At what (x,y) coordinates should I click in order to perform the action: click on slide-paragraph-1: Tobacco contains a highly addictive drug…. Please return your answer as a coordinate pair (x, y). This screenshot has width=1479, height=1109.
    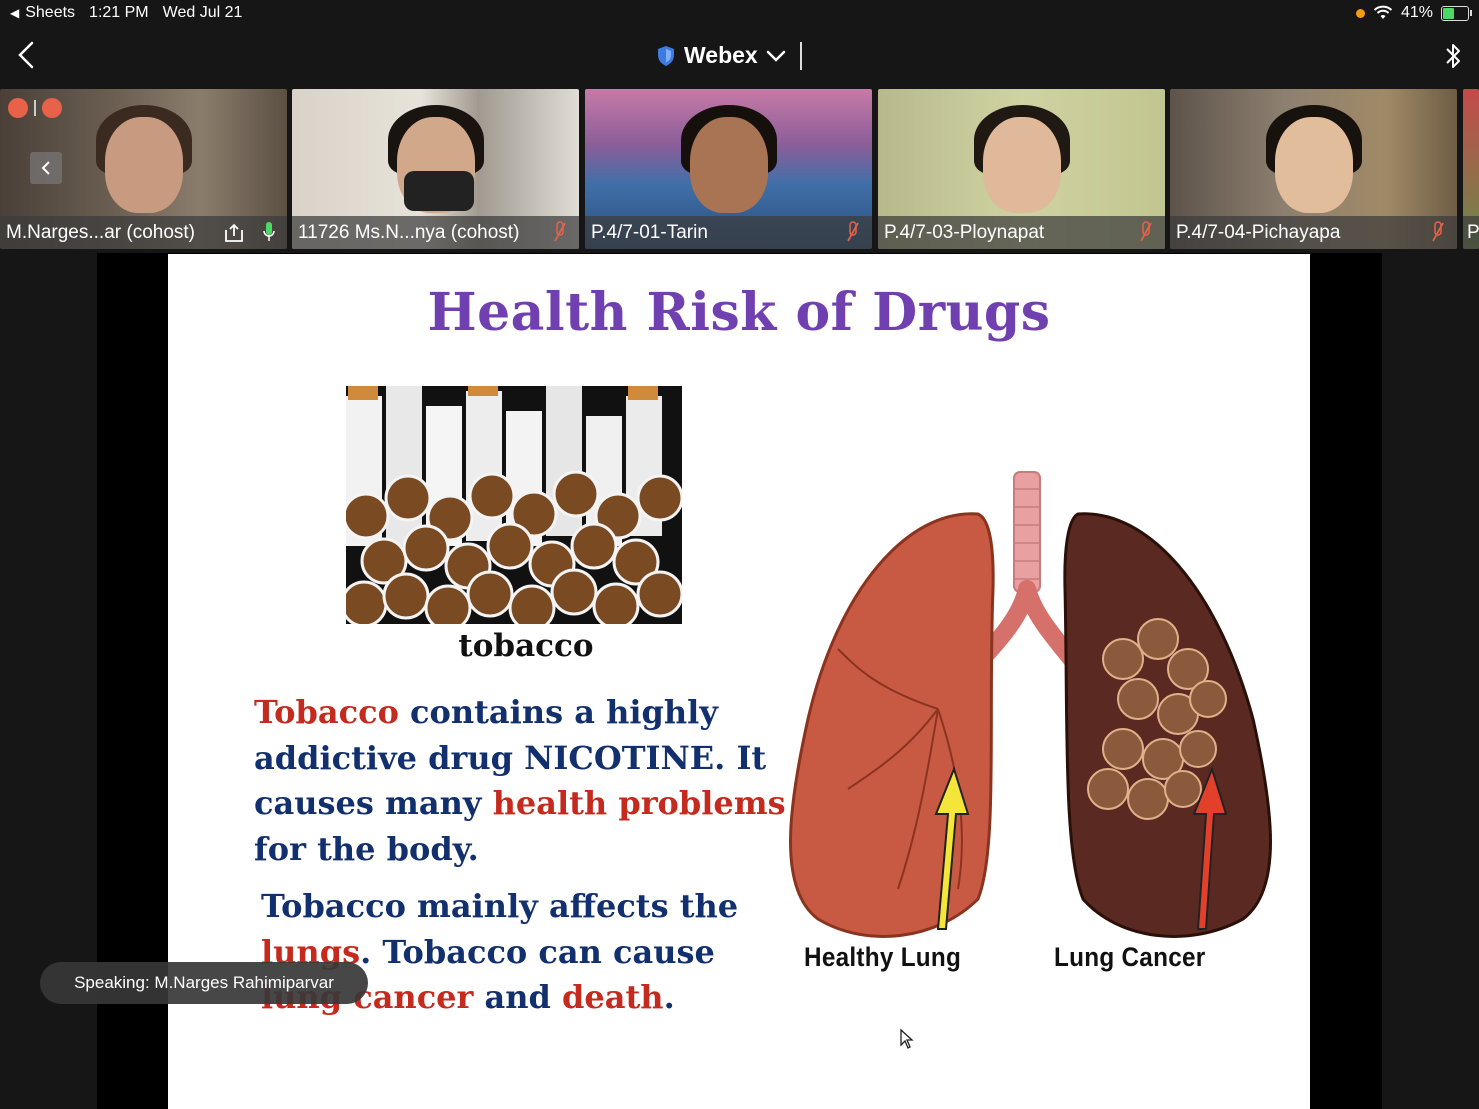
    Looking at the image, I should click on (524, 781).